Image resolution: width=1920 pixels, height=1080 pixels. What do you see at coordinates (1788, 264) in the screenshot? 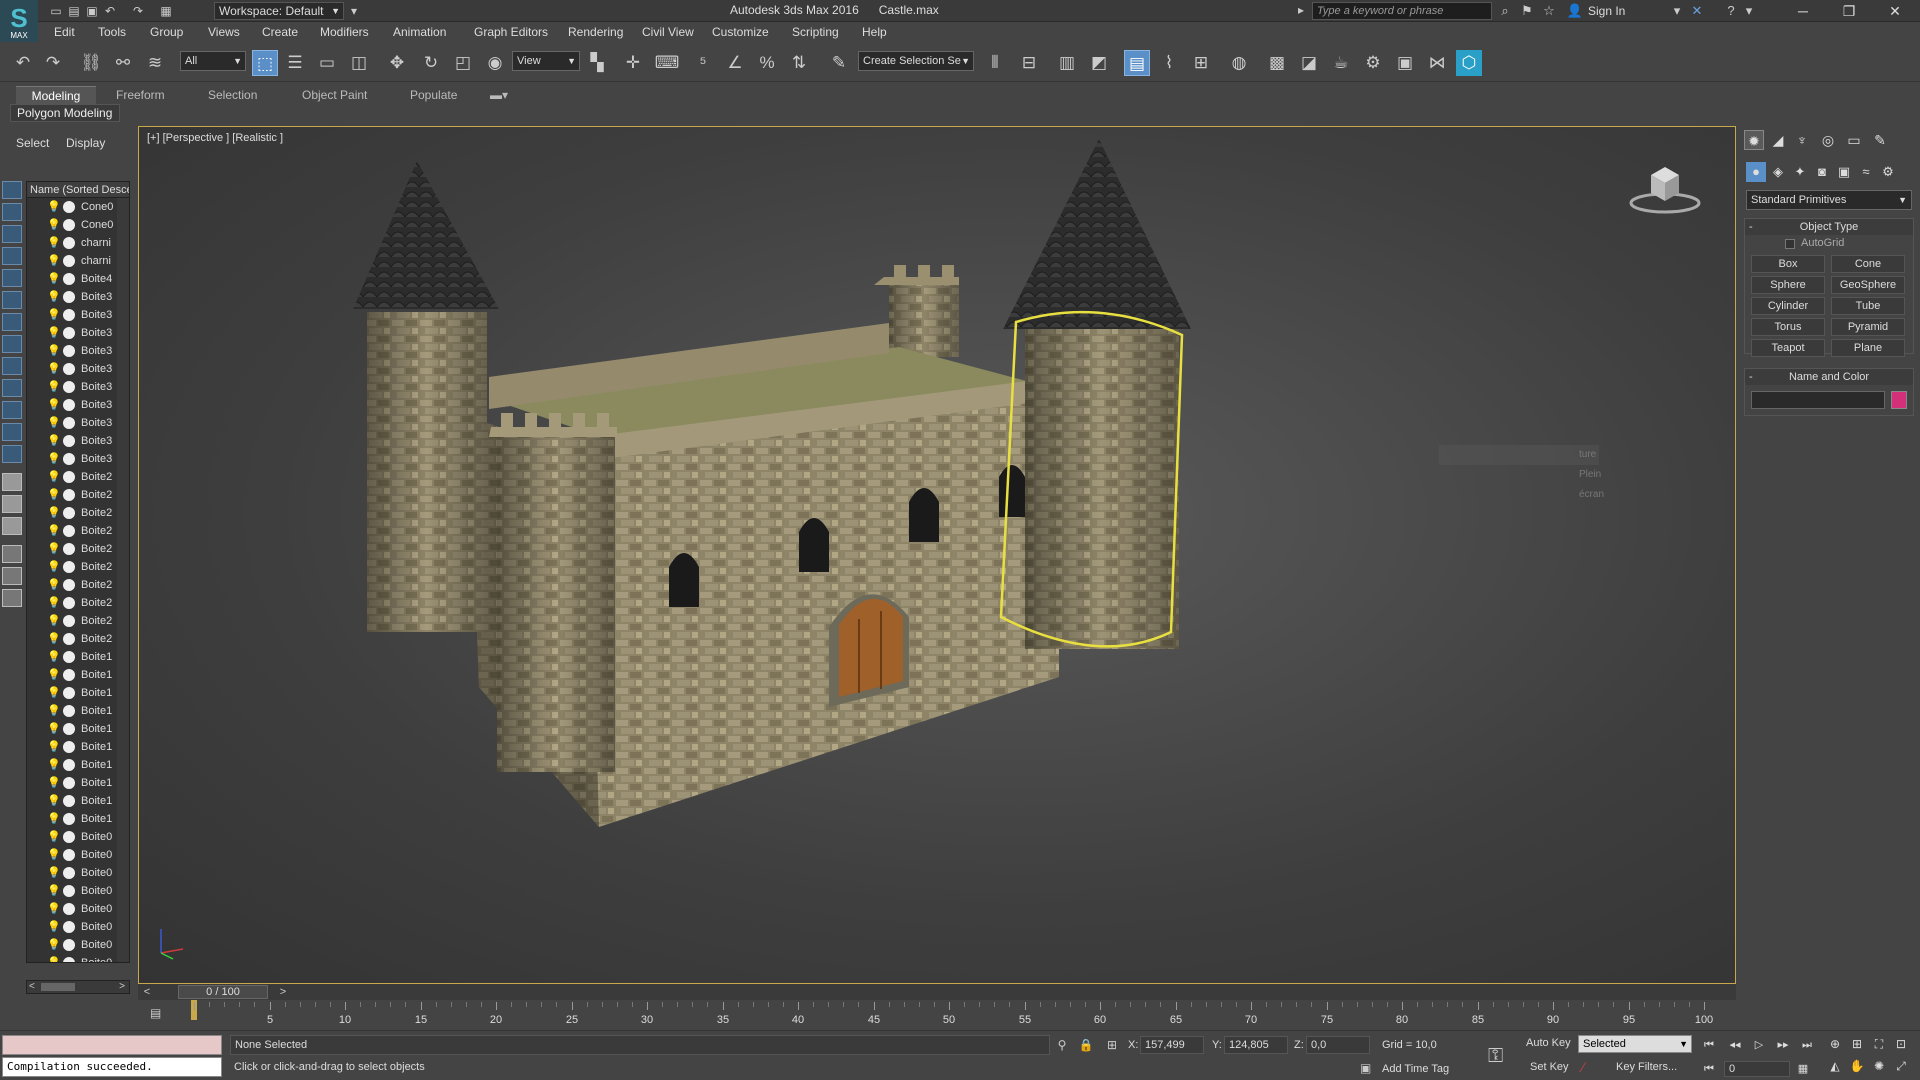
I see `box-button: Box` at bounding box center [1788, 264].